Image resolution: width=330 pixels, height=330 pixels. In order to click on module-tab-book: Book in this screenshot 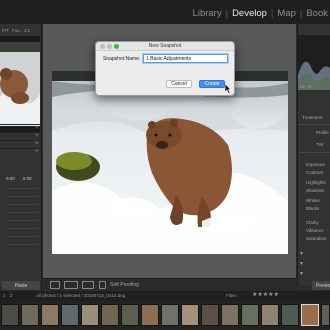, I will do `click(317, 13)`.